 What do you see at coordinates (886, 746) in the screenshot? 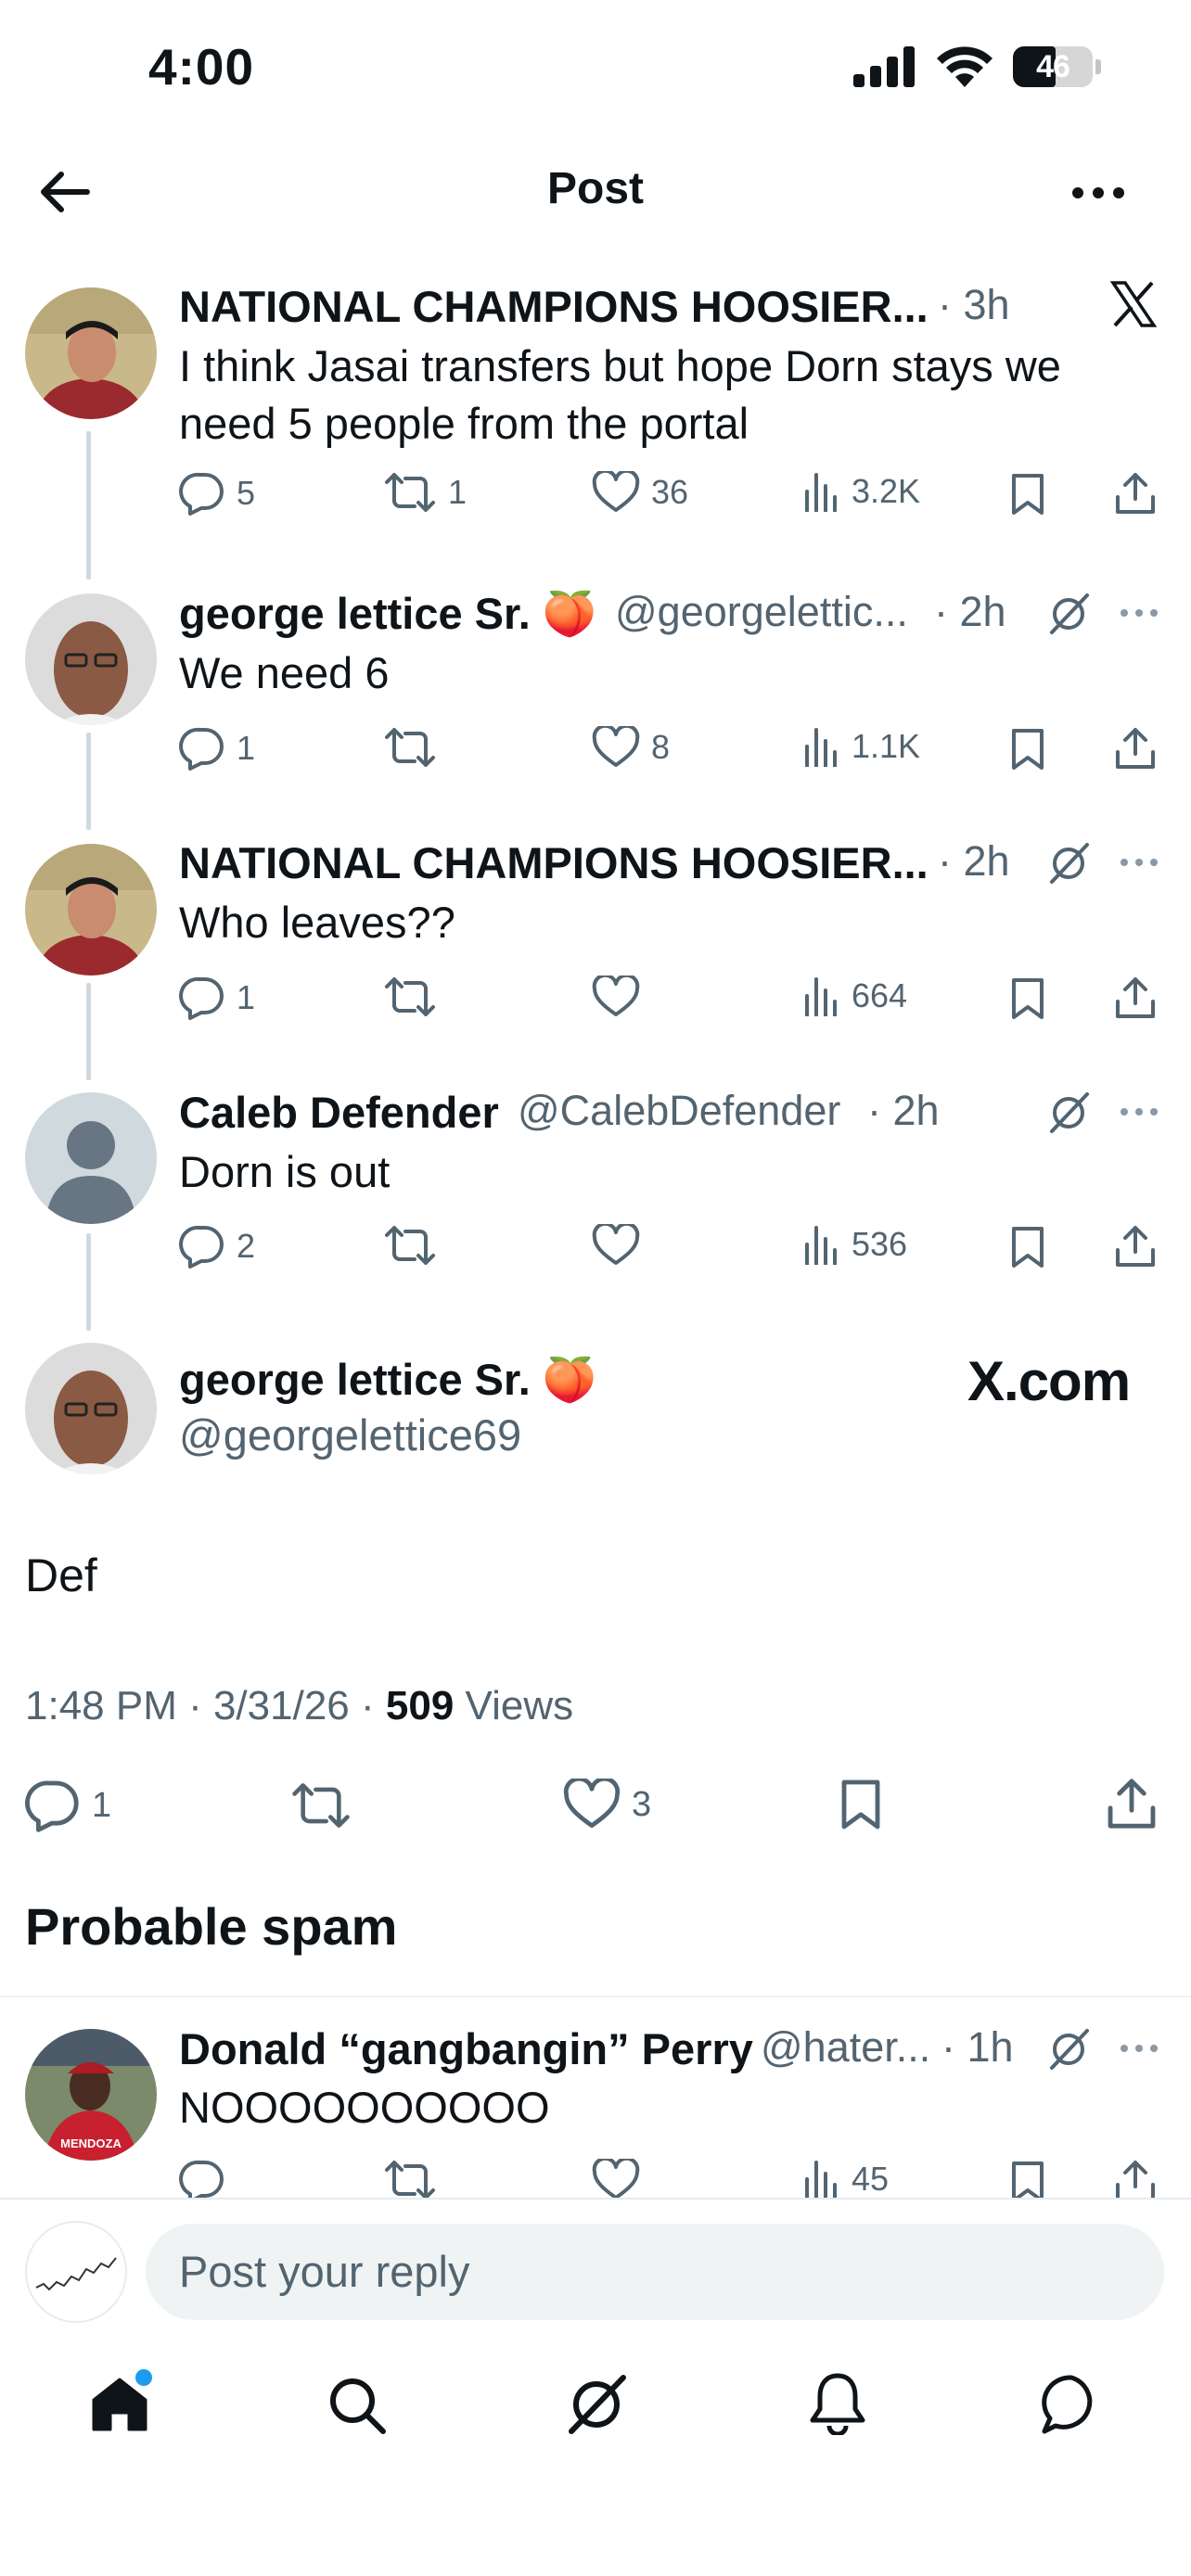
I see `views-count: 1.1K` at bounding box center [886, 746].